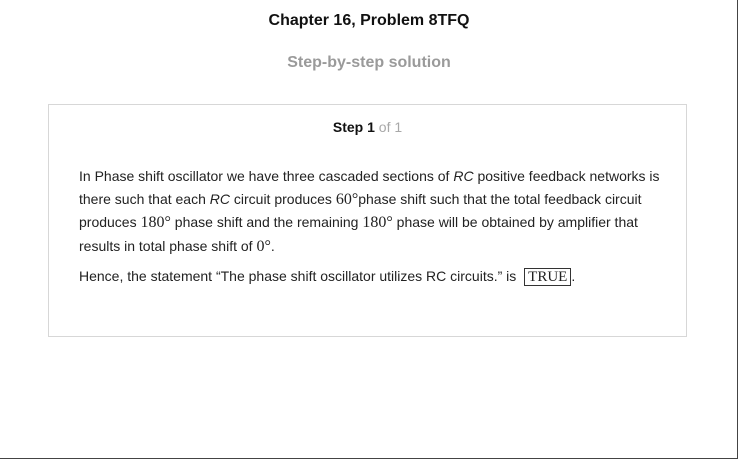  I want to click on step-total: of 1, so click(390, 127).